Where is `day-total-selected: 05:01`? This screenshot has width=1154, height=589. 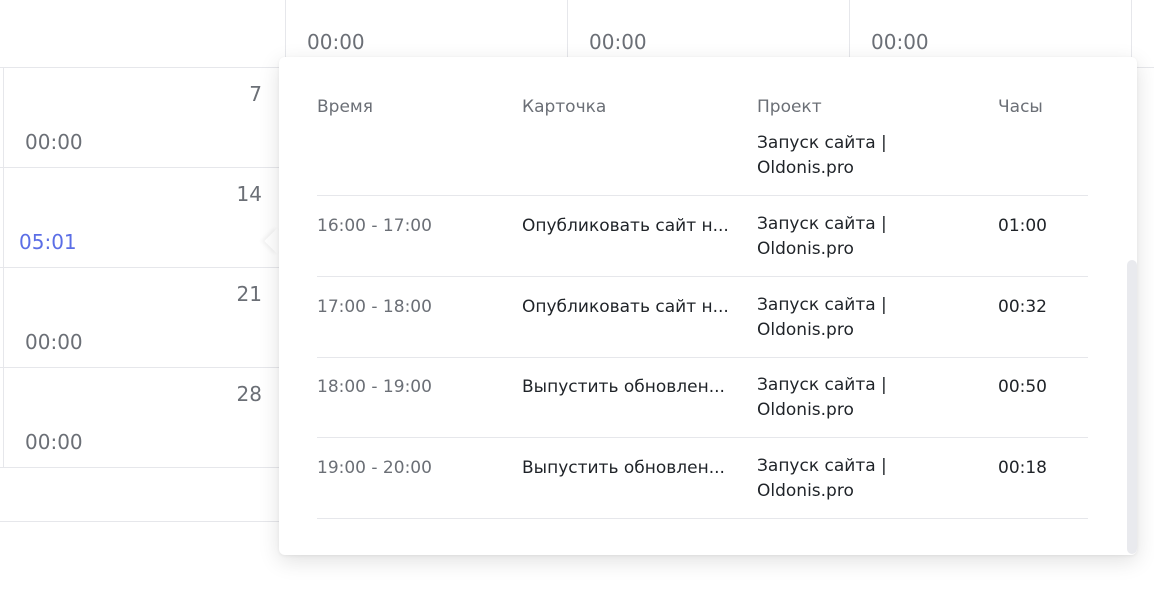
day-total-selected: 05:01 is located at coordinates (48, 242).